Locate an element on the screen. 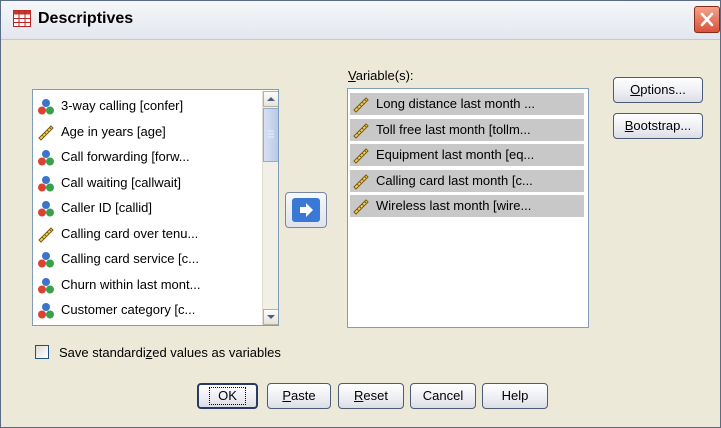  source-item-label: Age in years [age] is located at coordinates (113, 131).